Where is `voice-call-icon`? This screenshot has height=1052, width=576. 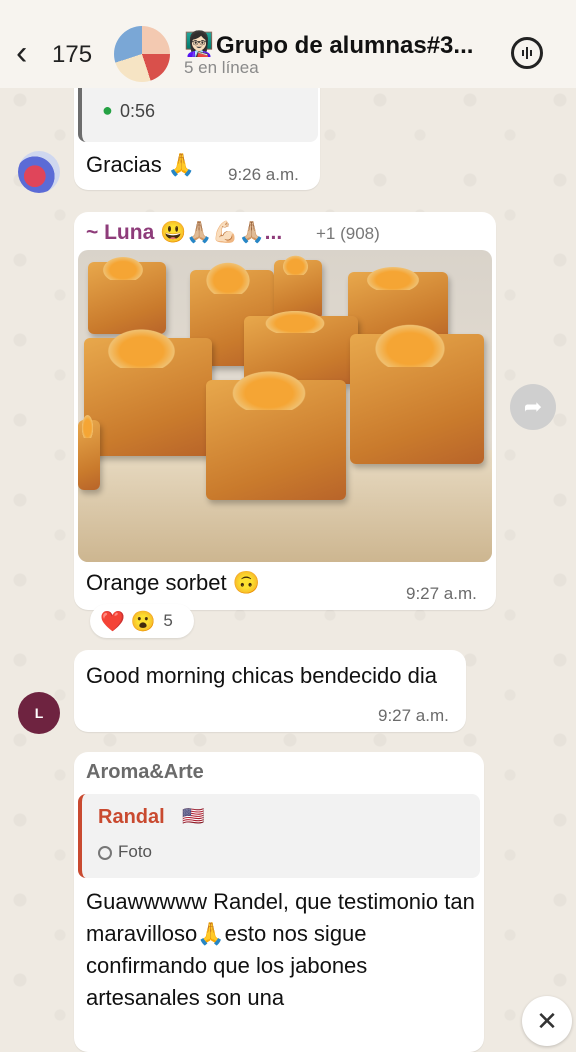
voice-call-icon is located at coordinates (527, 53).